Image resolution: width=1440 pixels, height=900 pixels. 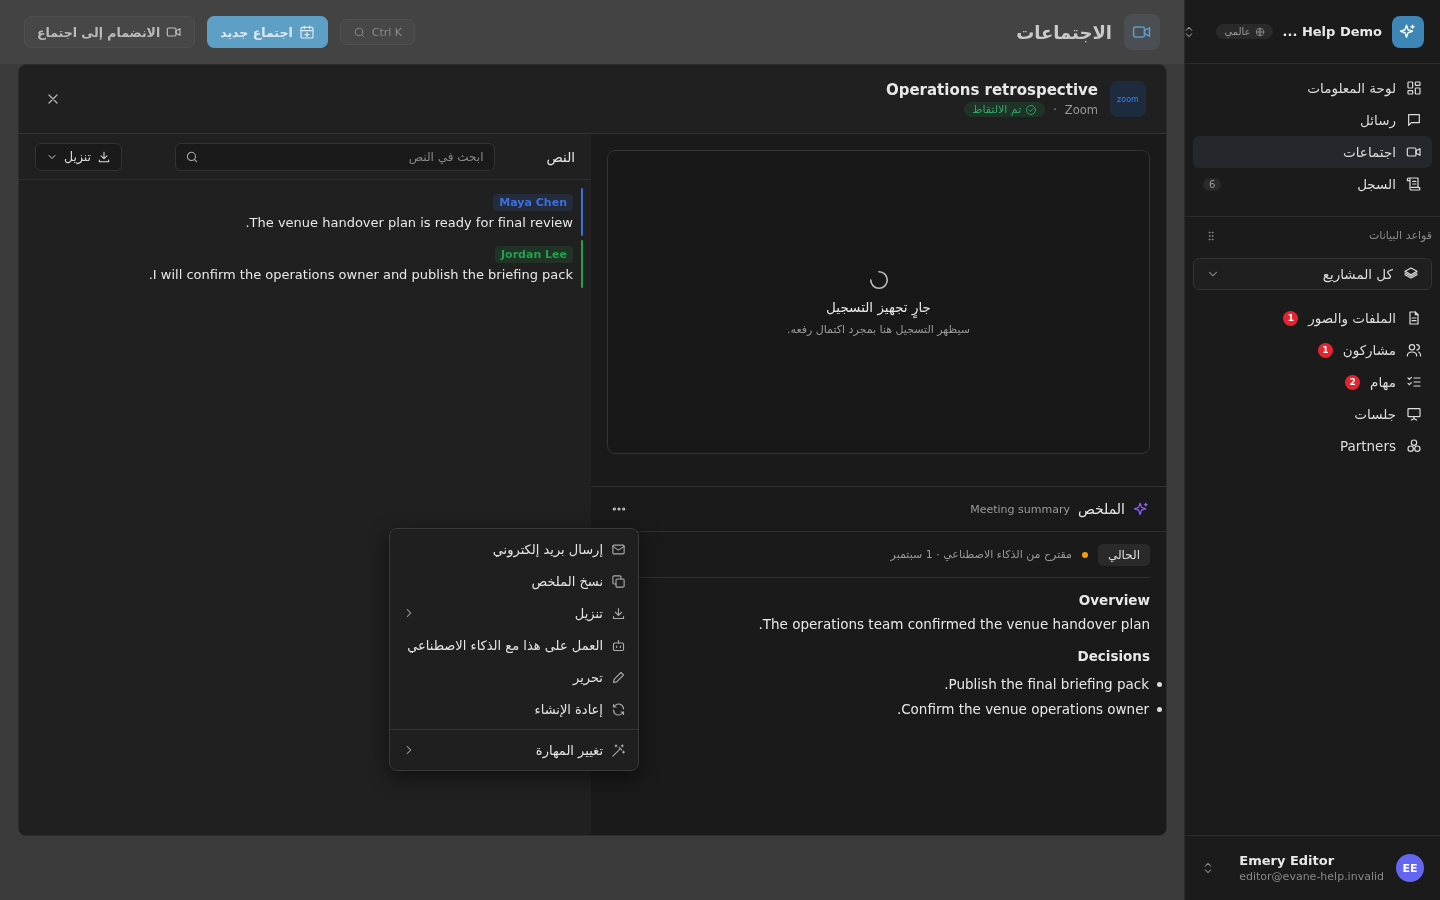 What do you see at coordinates (1128, 99) in the screenshot?
I see `platform-logo: zoom` at bounding box center [1128, 99].